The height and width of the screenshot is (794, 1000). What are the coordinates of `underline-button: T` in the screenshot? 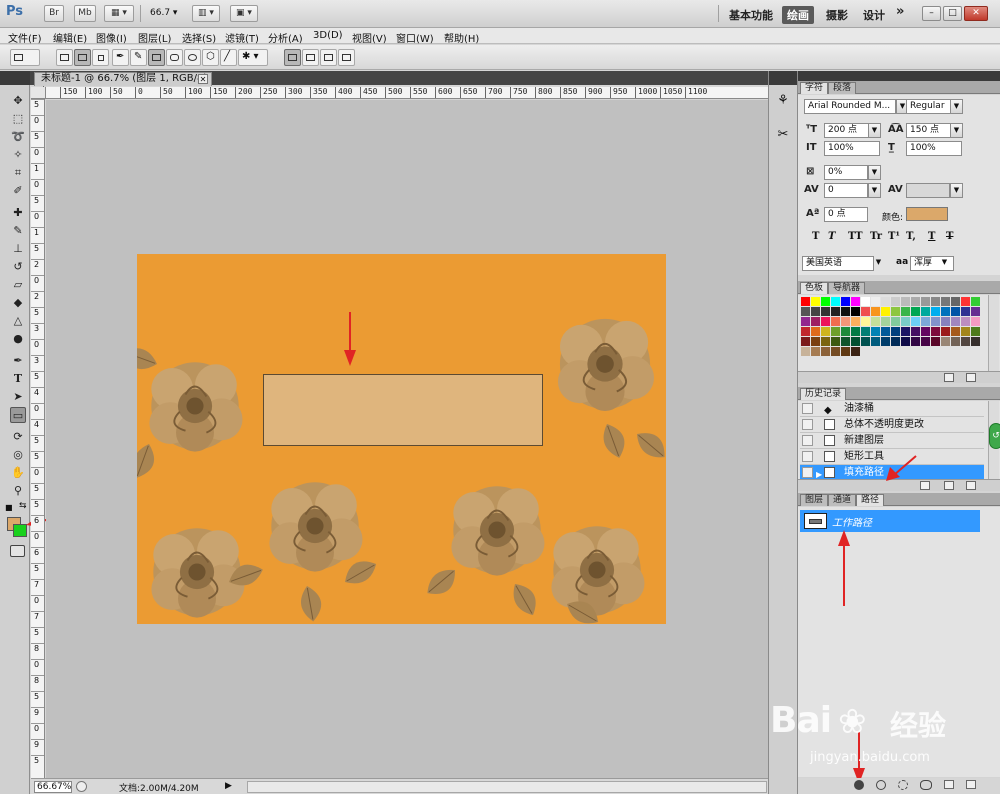 It's located at (931, 236).